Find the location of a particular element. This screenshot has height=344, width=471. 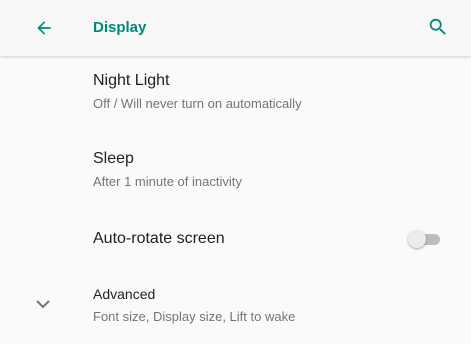

arrow-back-icon is located at coordinates (44, 28).